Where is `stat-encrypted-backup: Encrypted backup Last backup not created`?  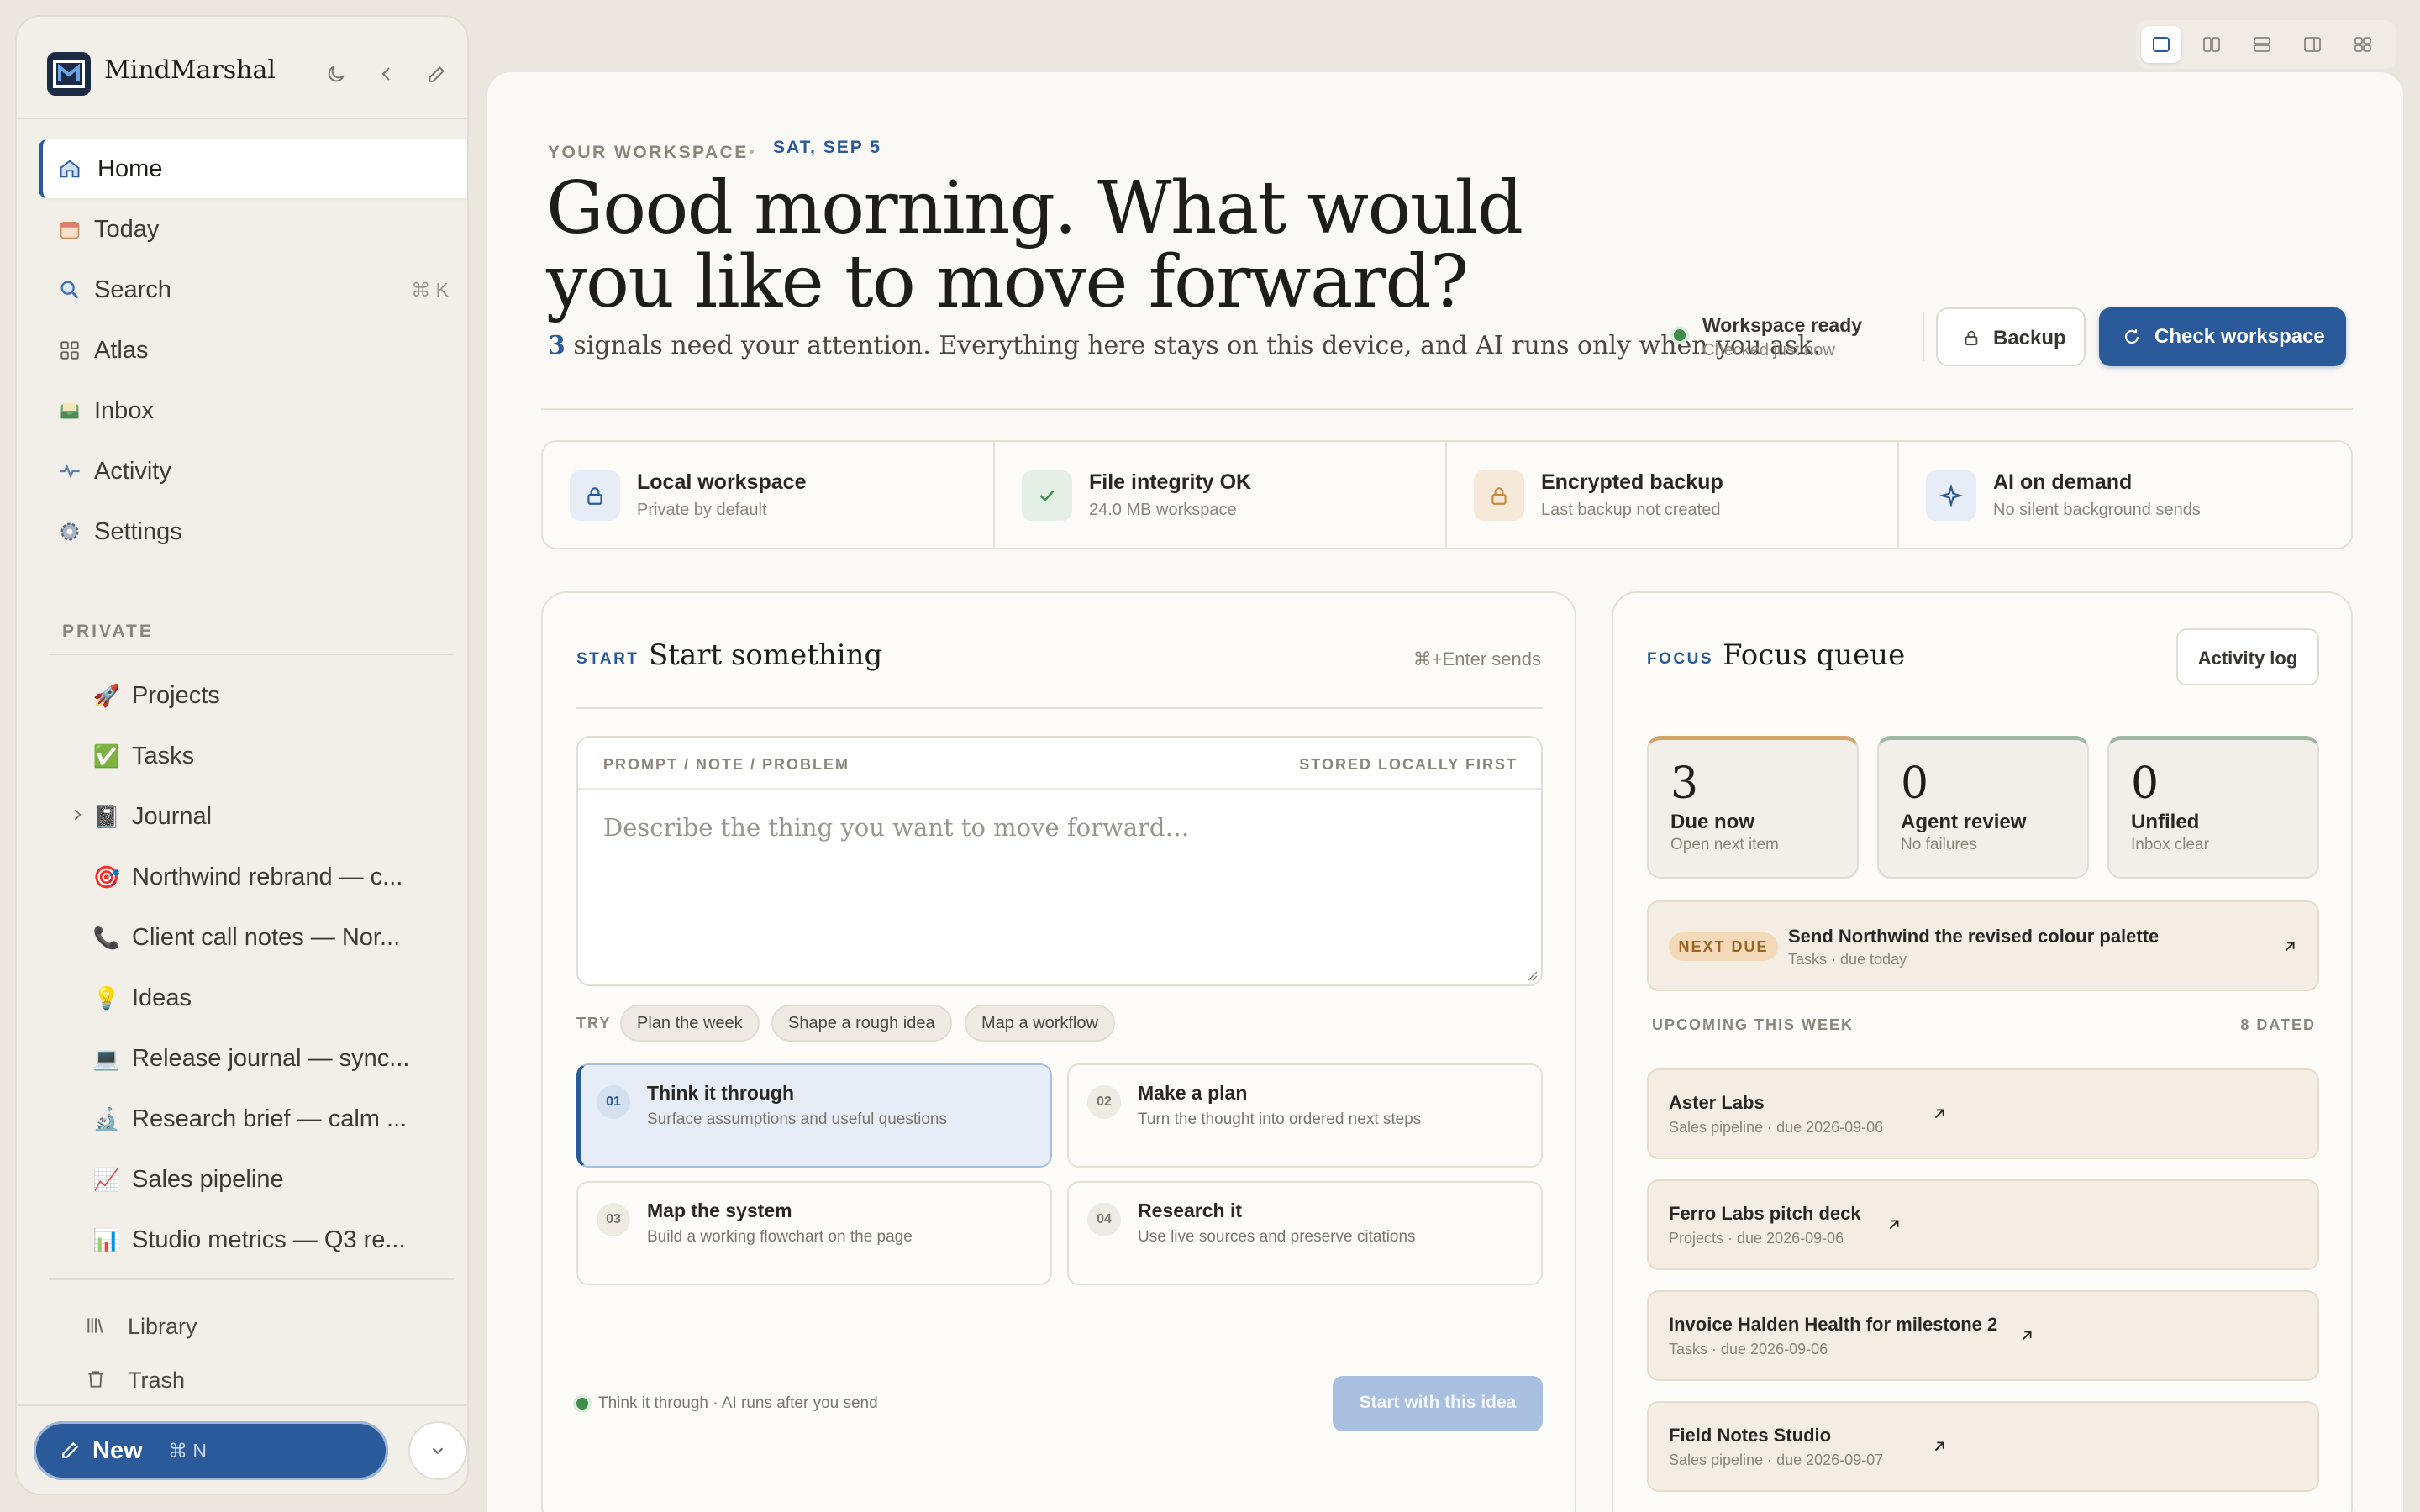
stat-encrypted-backup: Encrypted backup Last backup not created is located at coordinates (1673, 495).